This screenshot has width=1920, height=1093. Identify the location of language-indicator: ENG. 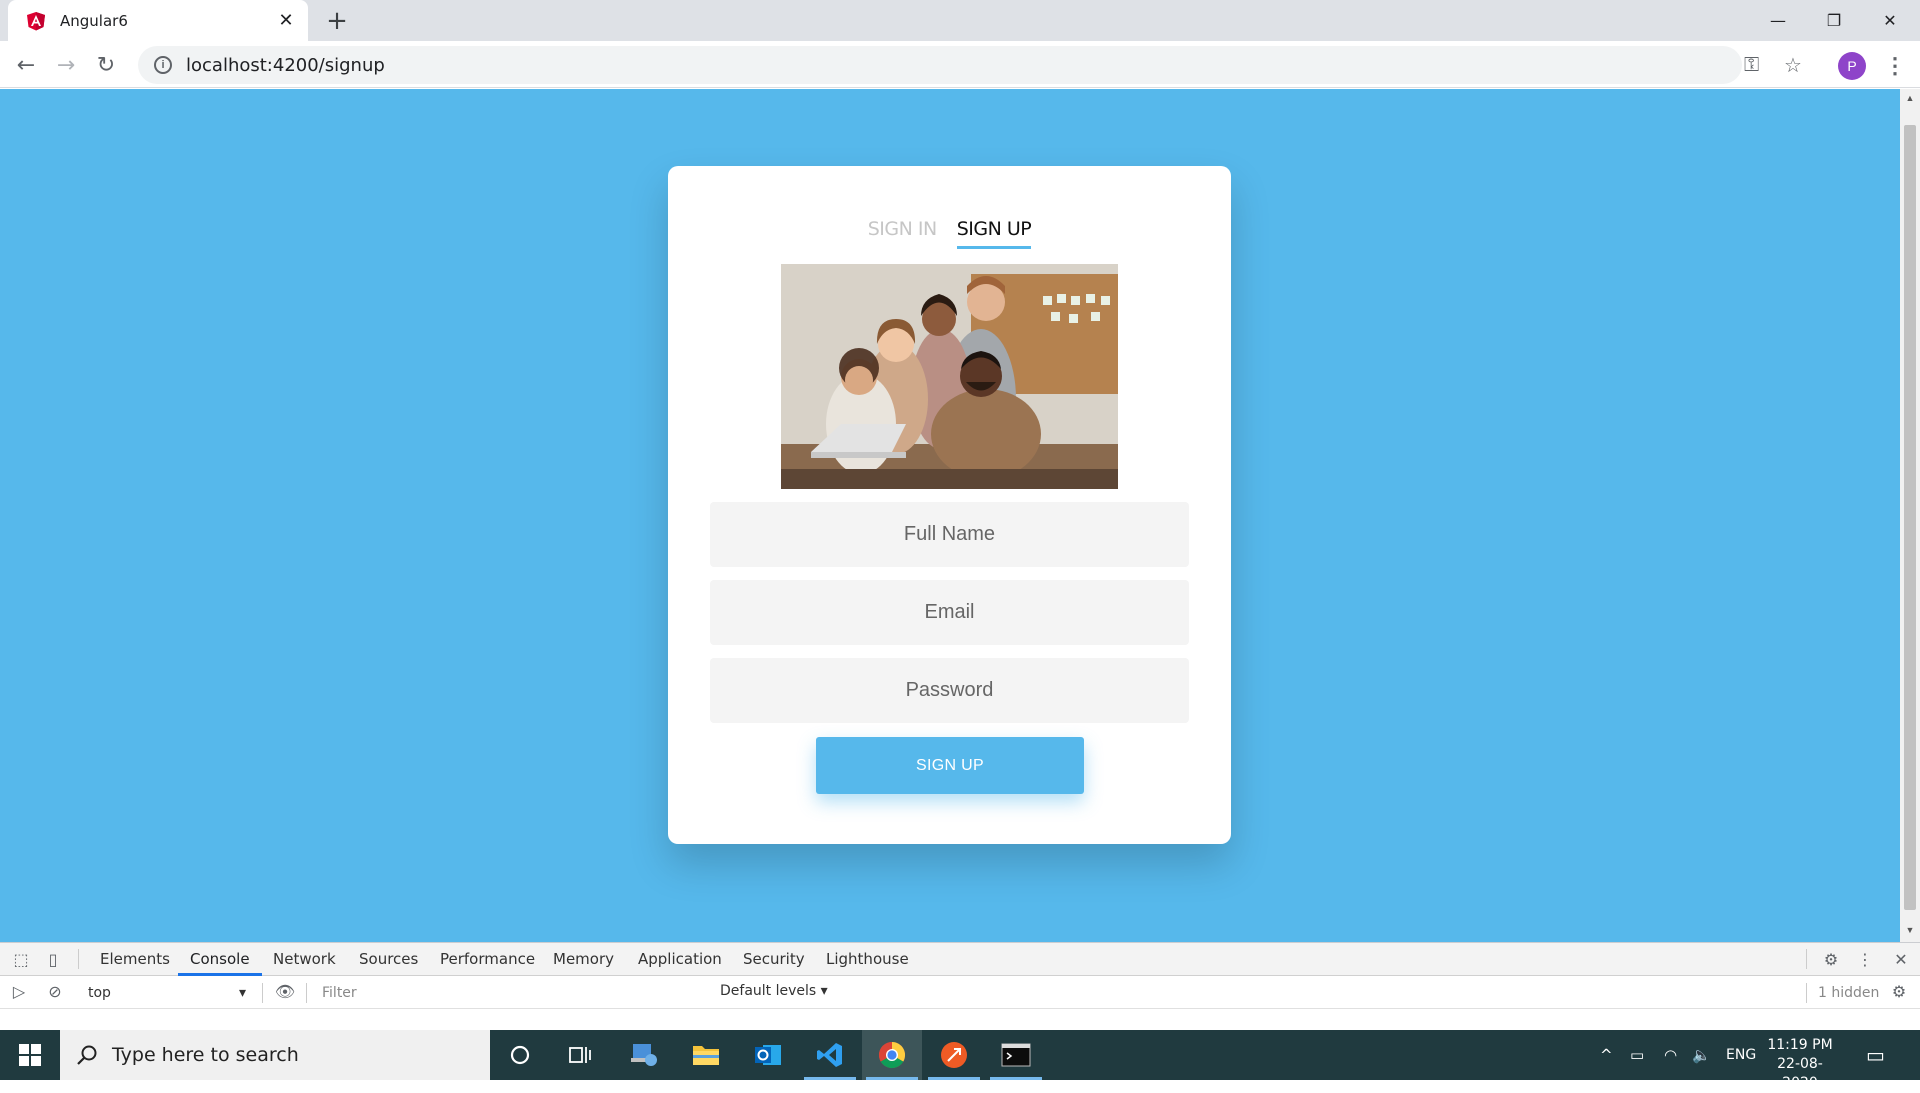
(1741, 1055).